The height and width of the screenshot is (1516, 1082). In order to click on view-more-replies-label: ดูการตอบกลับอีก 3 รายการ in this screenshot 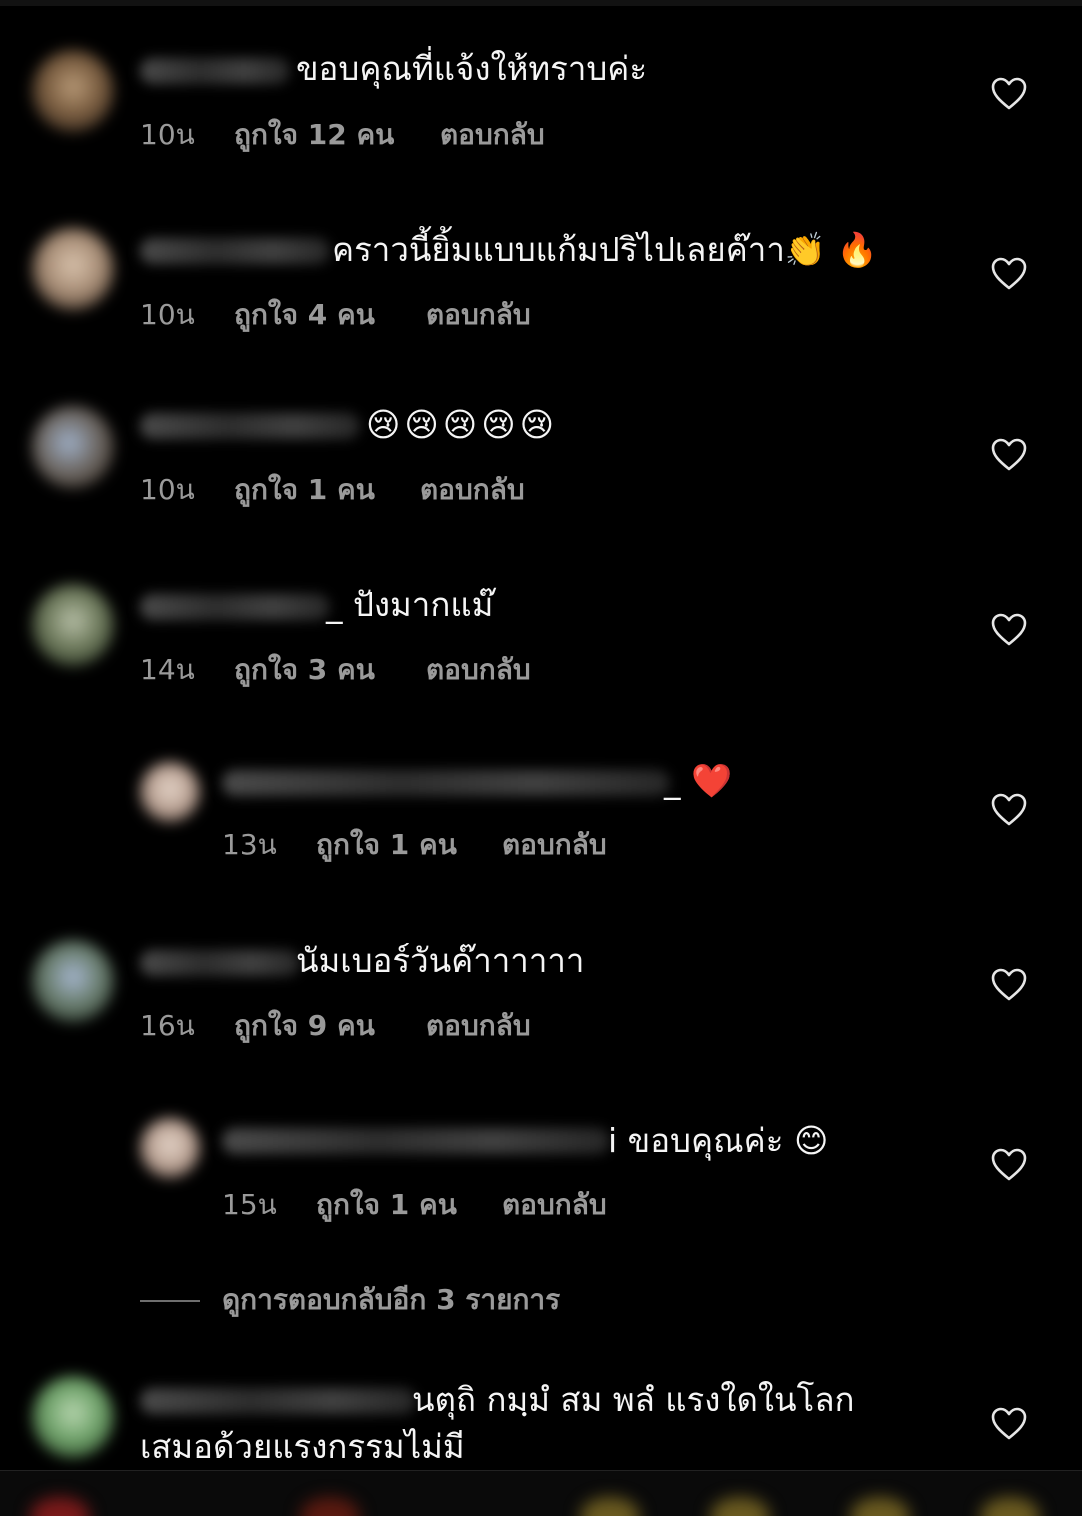, I will do `click(391, 1299)`.